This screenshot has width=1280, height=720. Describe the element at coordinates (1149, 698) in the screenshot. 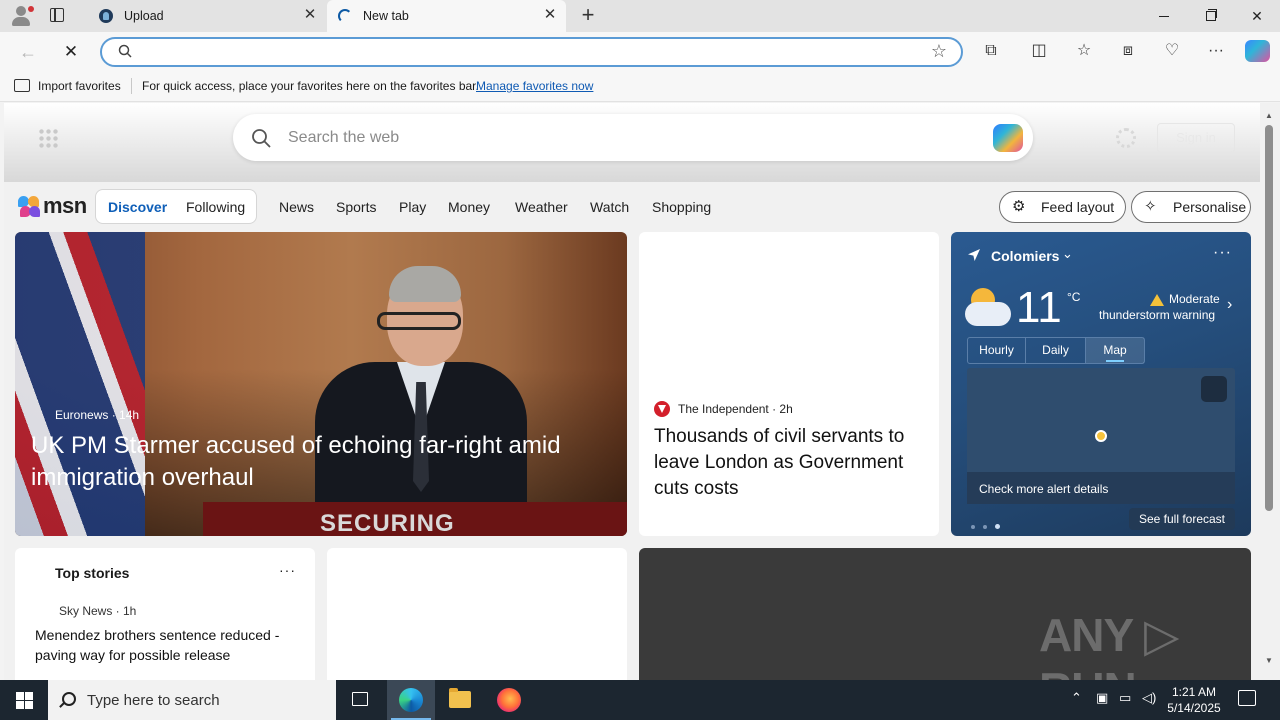

I see `volume-icon: ◁)` at that location.